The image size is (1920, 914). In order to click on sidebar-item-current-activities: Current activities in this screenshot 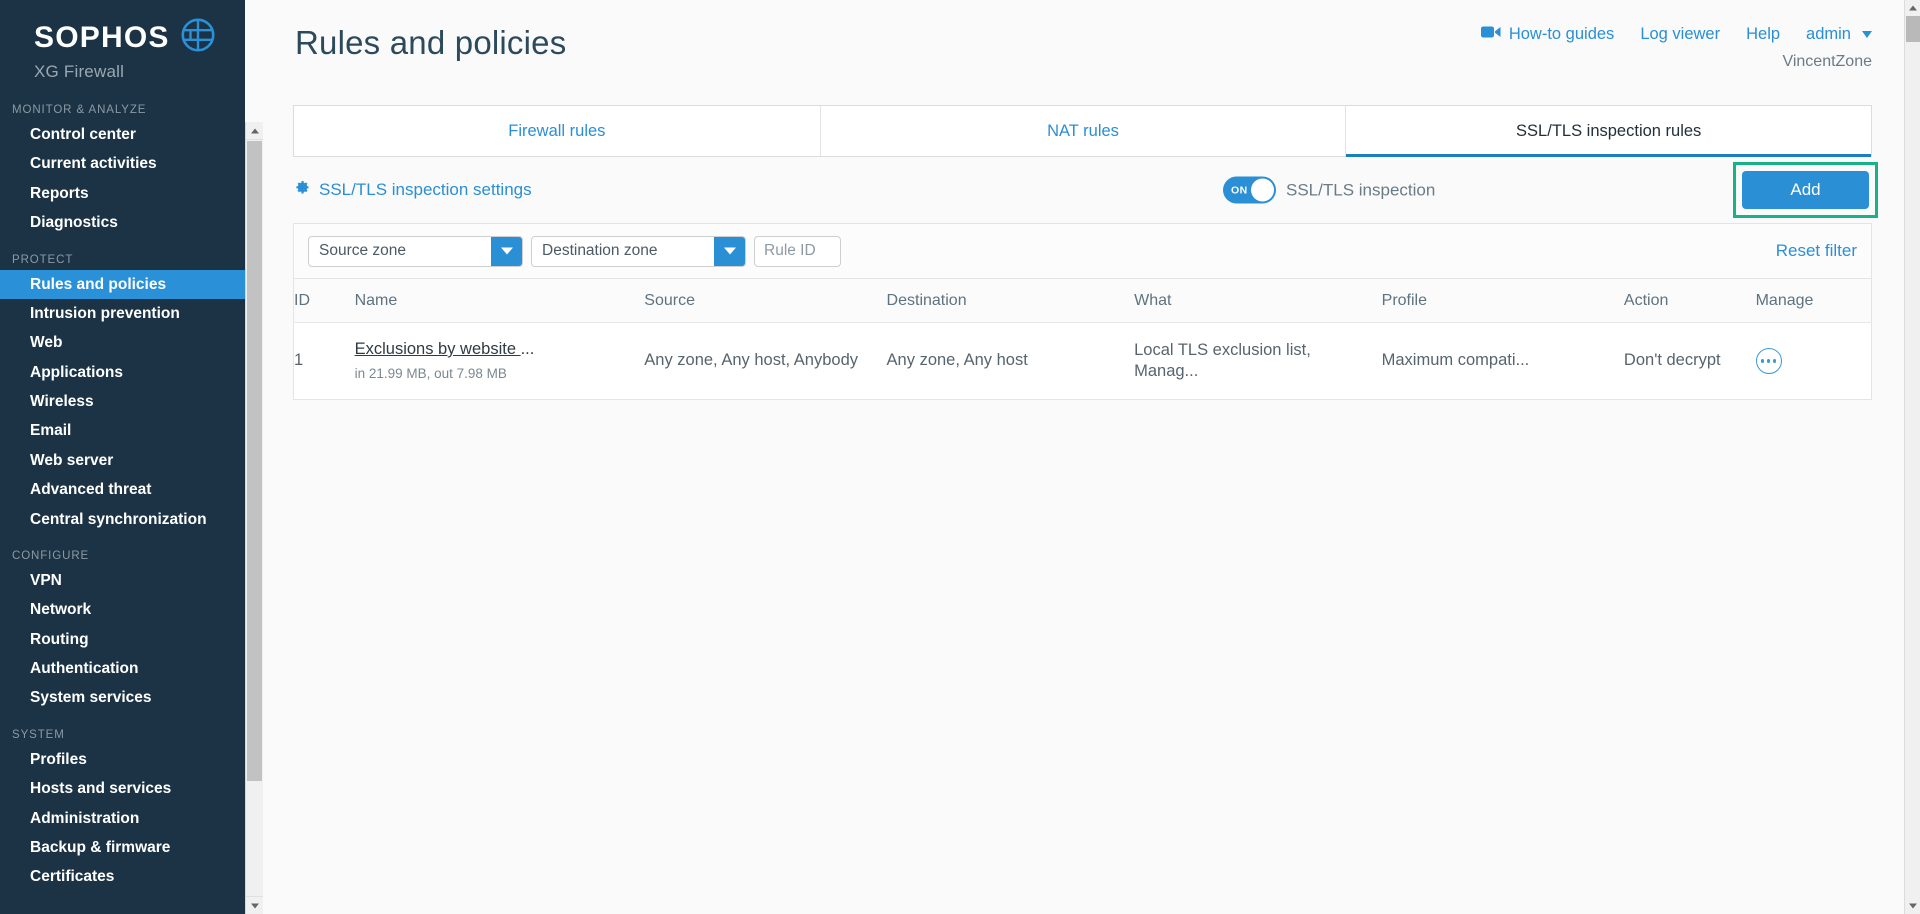, I will do `click(122, 163)`.